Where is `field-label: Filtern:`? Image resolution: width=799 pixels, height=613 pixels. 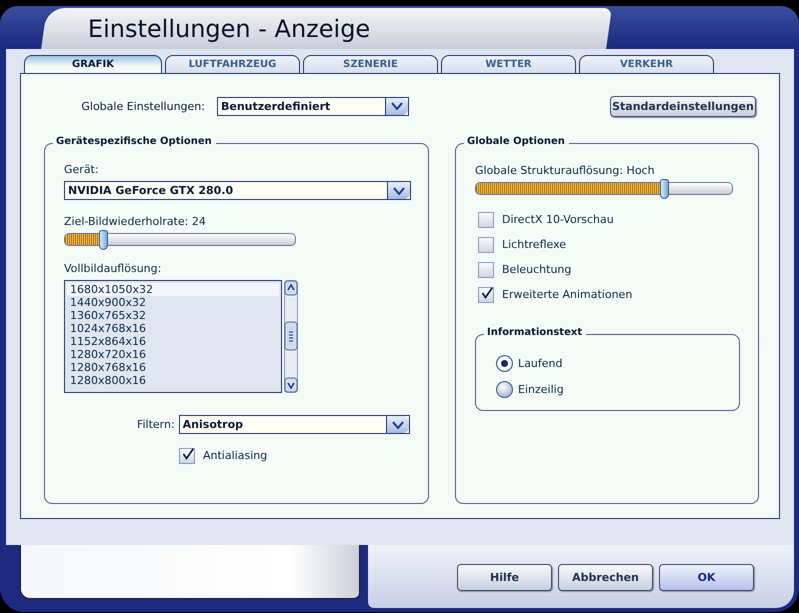
field-label: Filtern: is located at coordinates (156, 424).